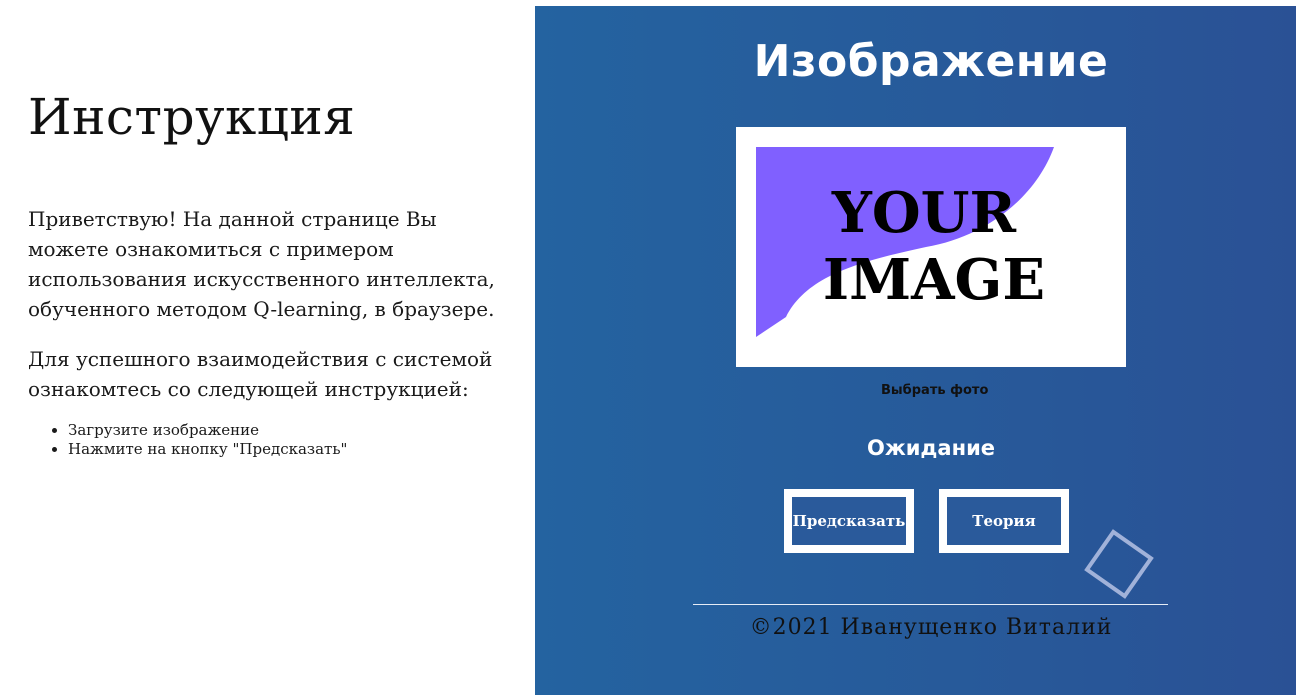 The width and height of the screenshot is (1296, 695). What do you see at coordinates (931, 61) in the screenshot?
I see `panel-title: Изображение` at bounding box center [931, 61].